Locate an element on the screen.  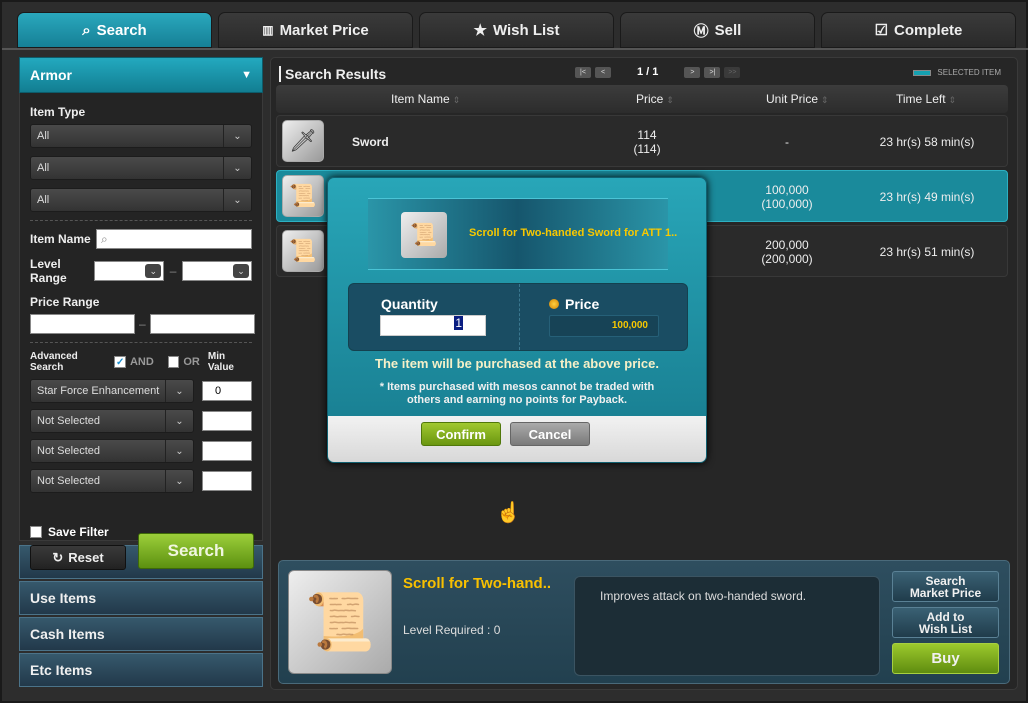
quantity-input: 1 is located at coordinates (433, 325).